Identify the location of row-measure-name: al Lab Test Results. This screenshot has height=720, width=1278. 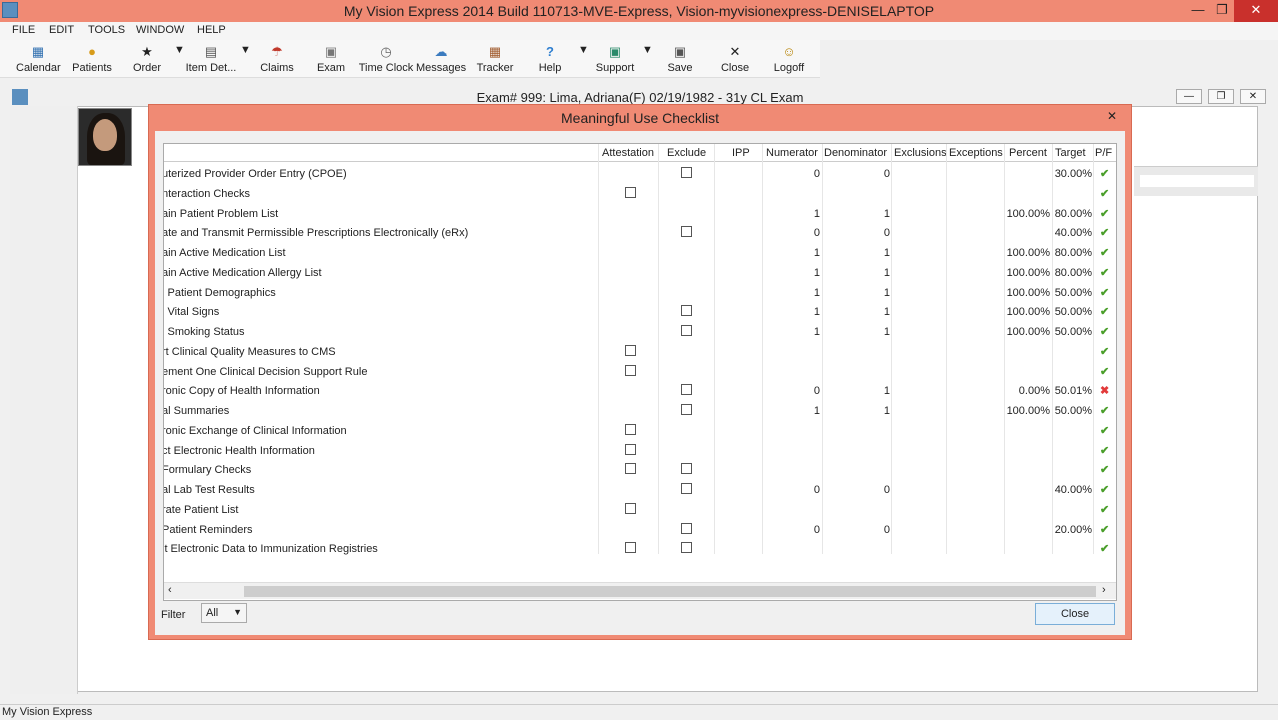
(209, 490).